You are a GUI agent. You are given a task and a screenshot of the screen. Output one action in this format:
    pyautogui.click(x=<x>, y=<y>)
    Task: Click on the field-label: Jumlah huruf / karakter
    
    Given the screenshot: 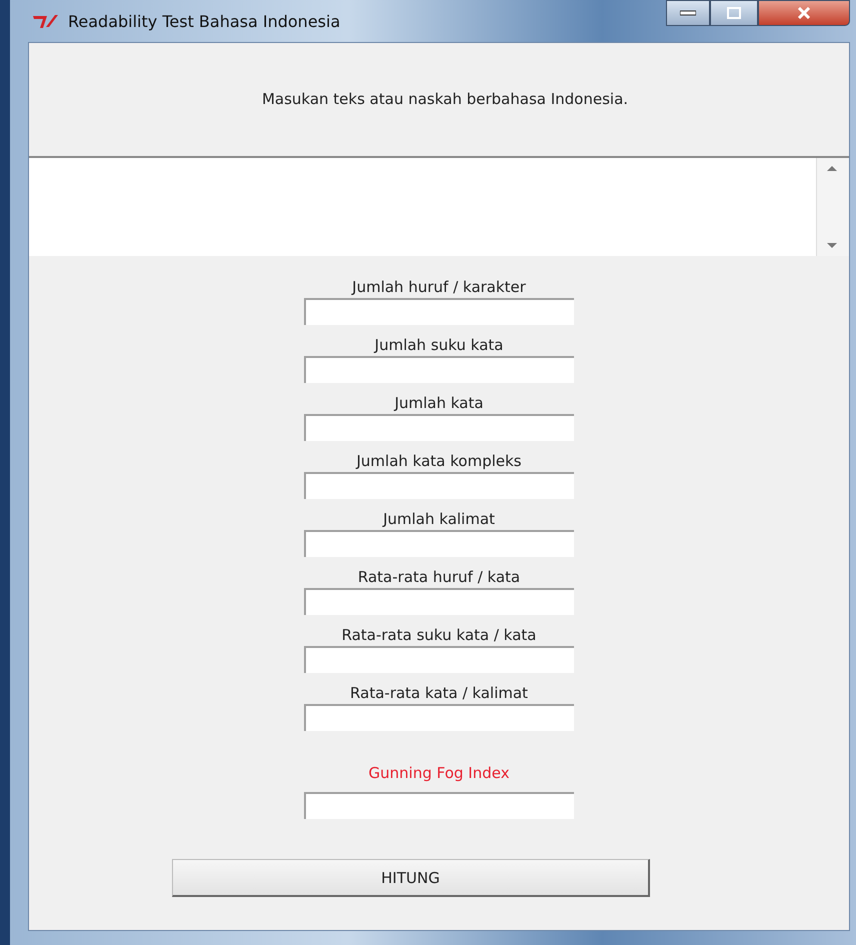 What is the action you would take?
    pyautogui.click(x=439, y=287)
    